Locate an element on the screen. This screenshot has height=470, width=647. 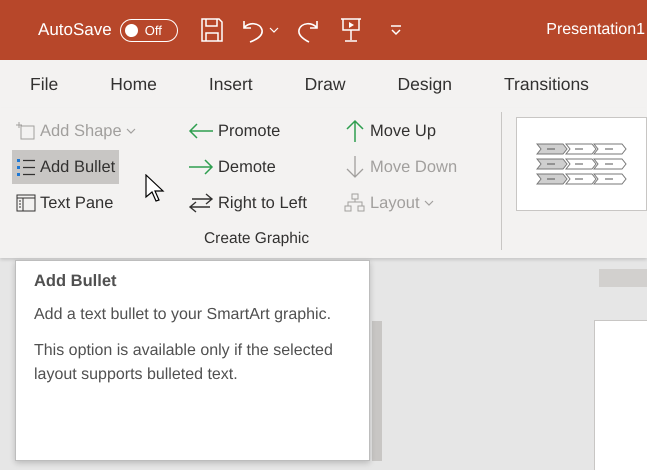
autosave-label: AutoSave is located at coordinates (75, 30).